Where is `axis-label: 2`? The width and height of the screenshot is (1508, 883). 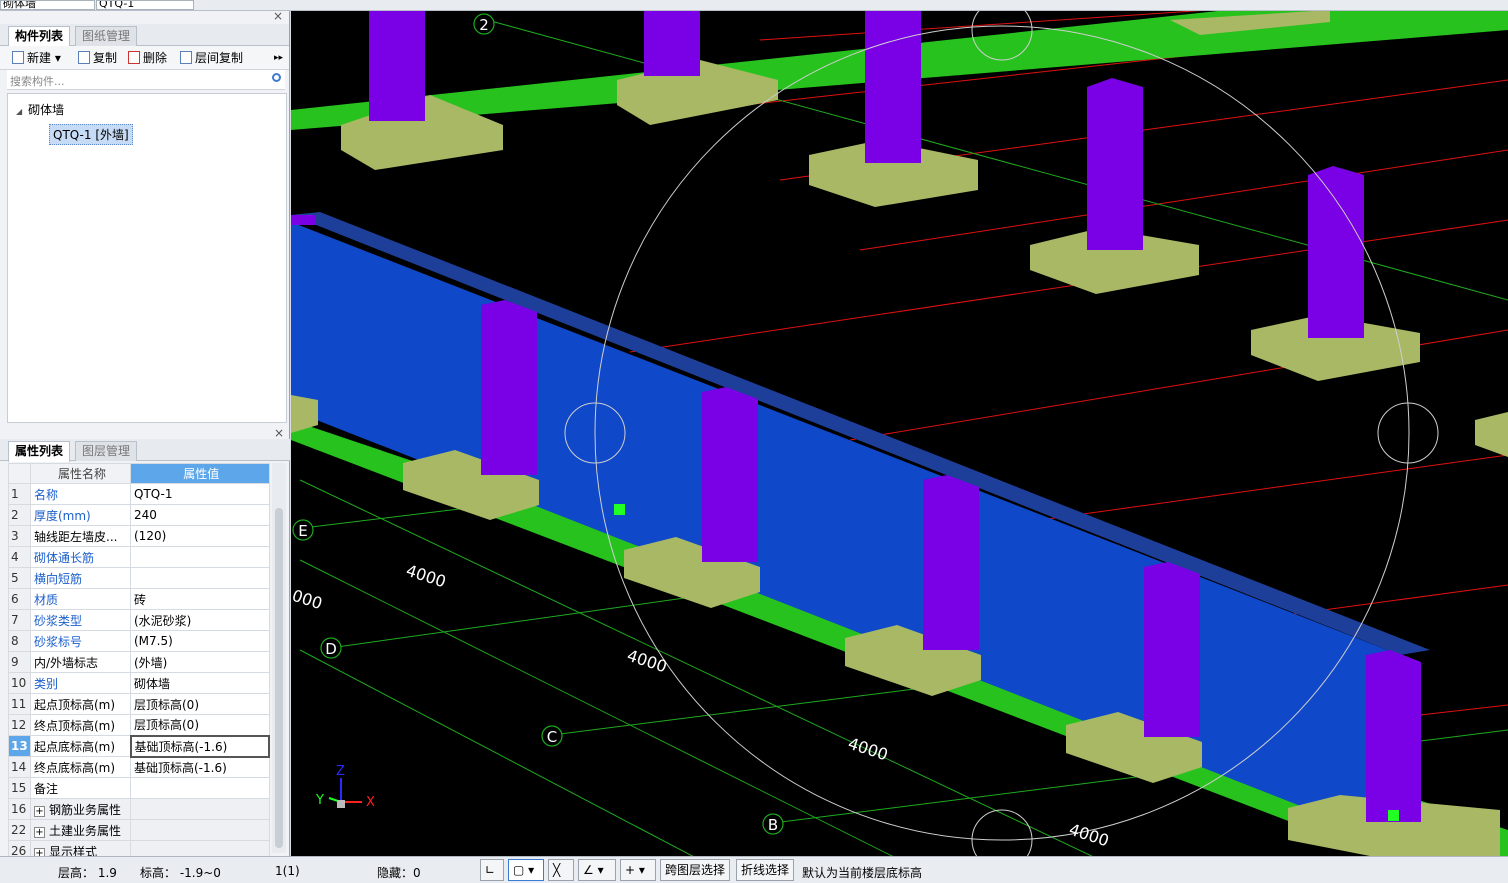 axis-label: 2 is located at coordinates (484, 25).